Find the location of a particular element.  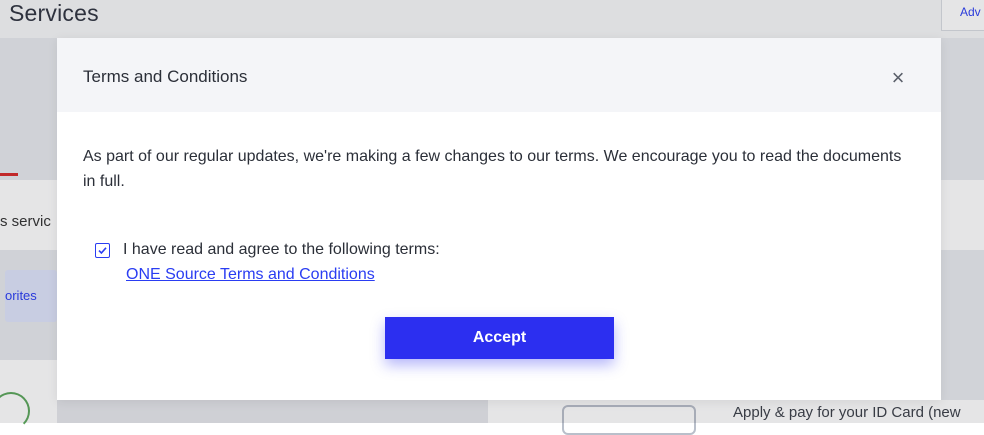

modal-title: Terms and Conditions is located at coordinates (165, 76).